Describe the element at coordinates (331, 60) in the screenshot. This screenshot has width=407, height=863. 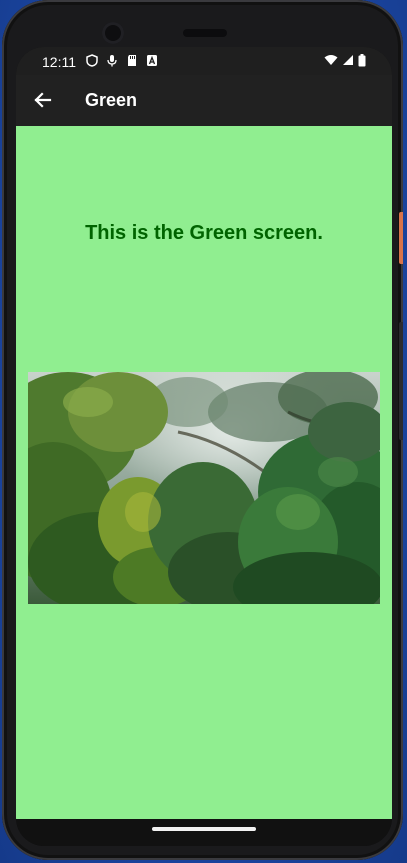
I see `wifi-icon` at that location.